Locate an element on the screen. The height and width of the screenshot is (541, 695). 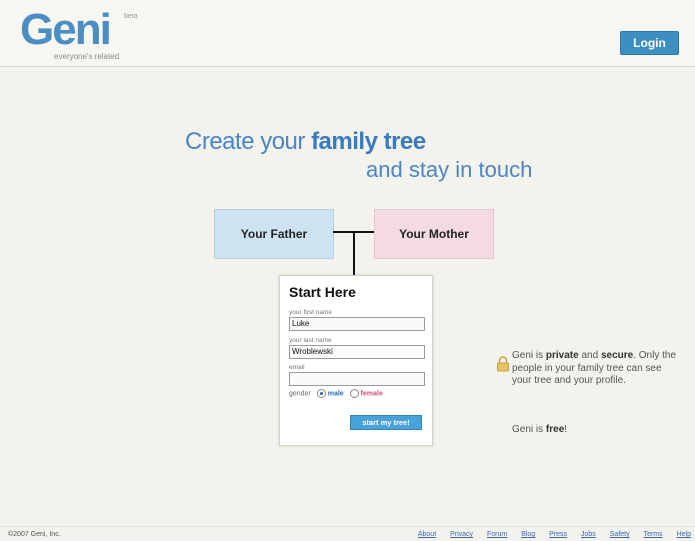
gender-row: gender male female is located at coordinates (336, 393).